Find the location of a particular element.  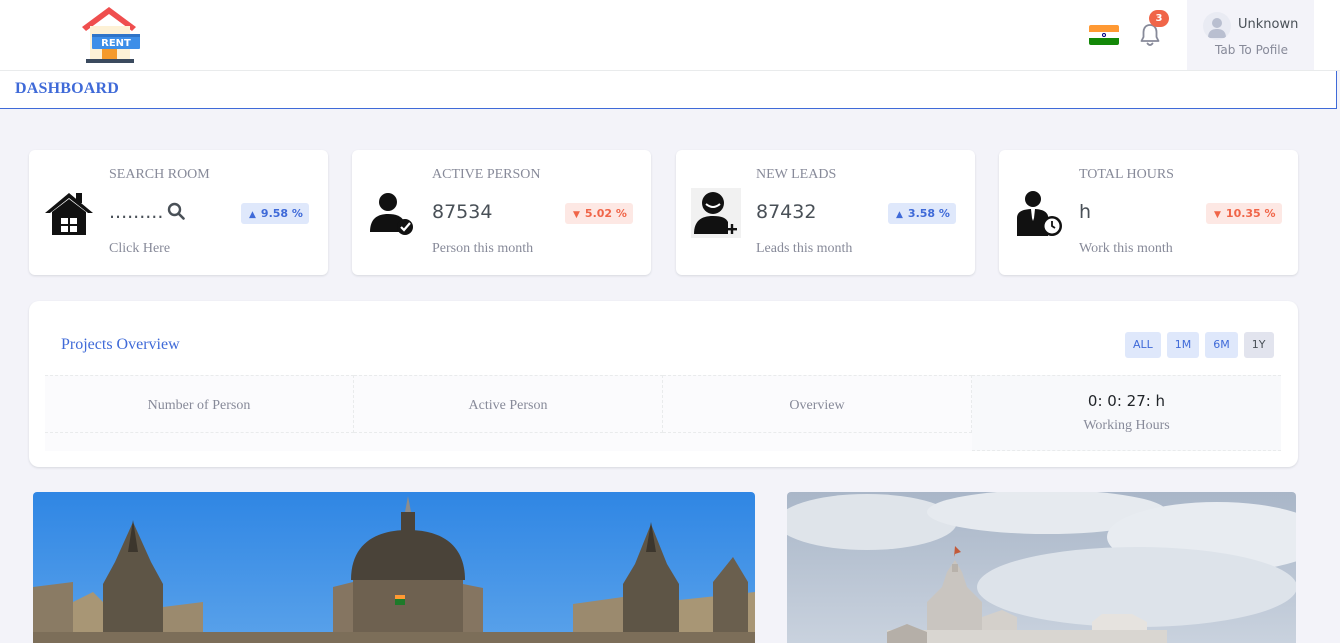

profile-name: Unknown is located at coordinates (1268, 24).